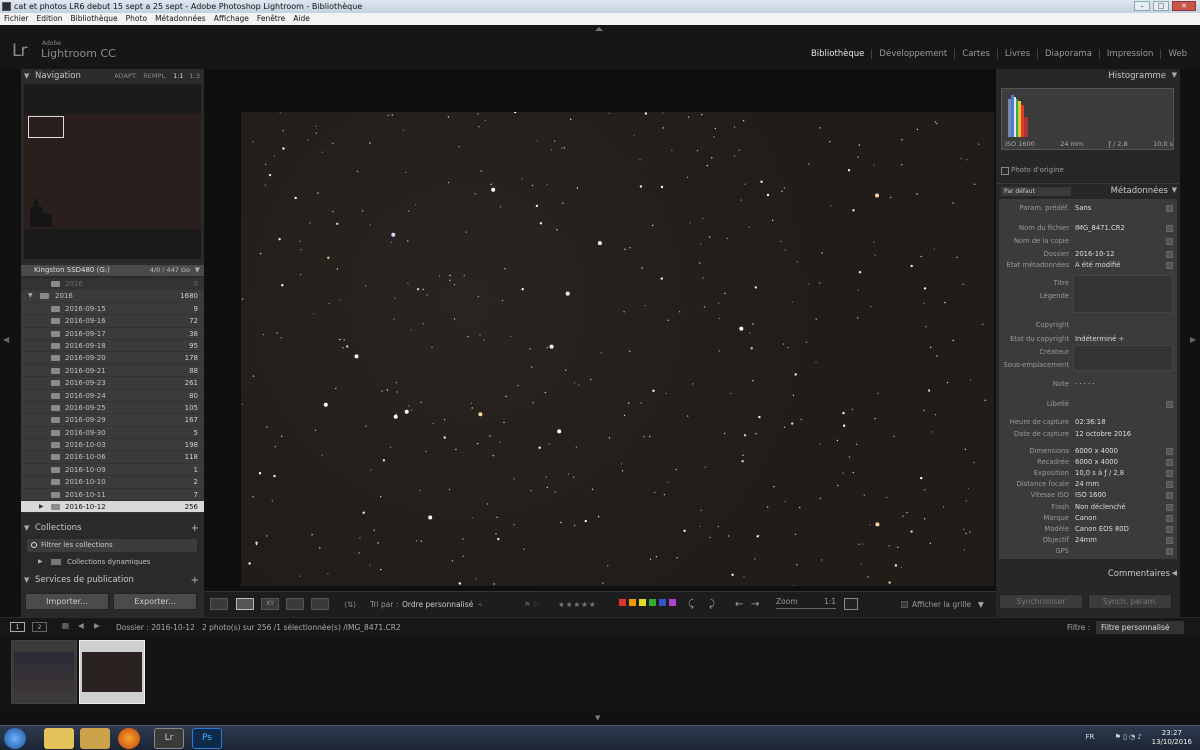 The height and width of the screenshot is (750, 1200). Describe the element at coordinates (712, 604) in the screenshot. I see `rotate-right-icon: ⤸` at that location.